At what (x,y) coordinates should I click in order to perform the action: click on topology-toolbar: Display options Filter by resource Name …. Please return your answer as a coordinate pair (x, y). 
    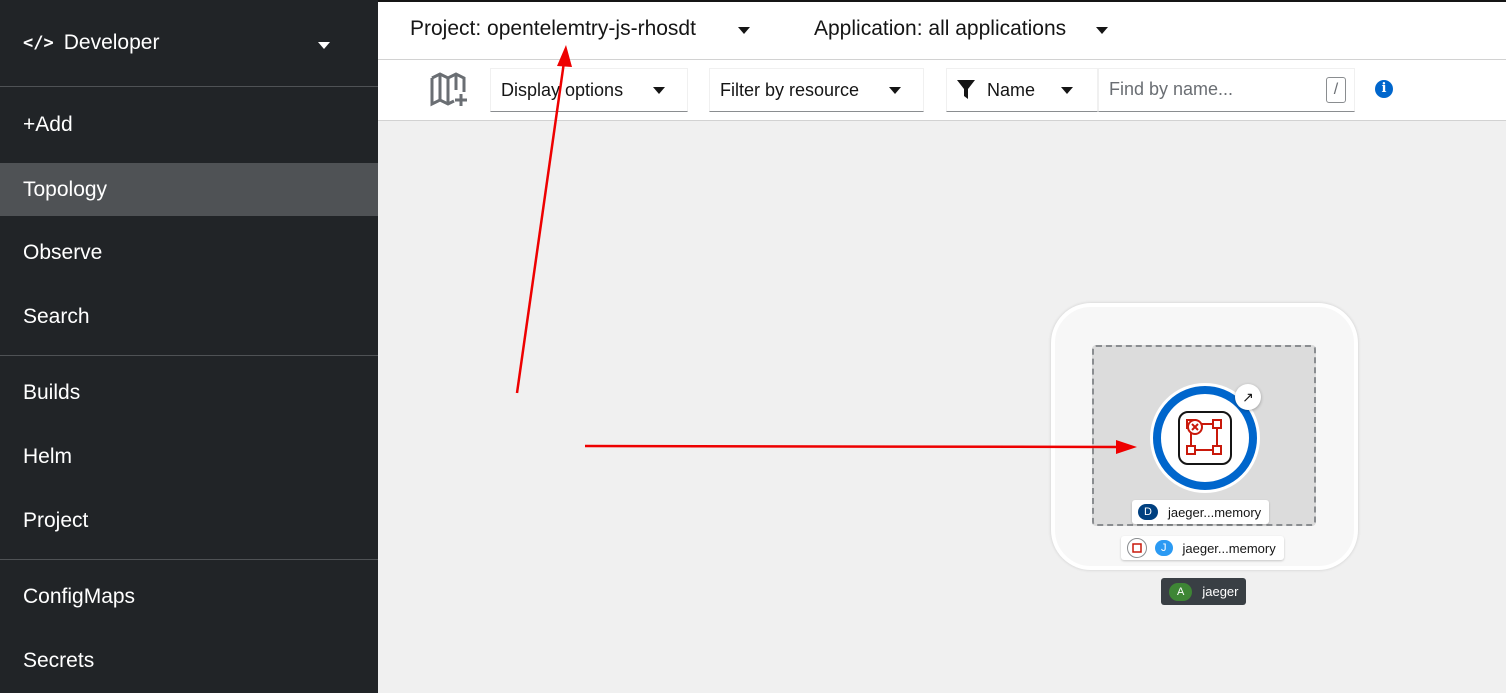
    Looking at the image, I should click on (942, 90).